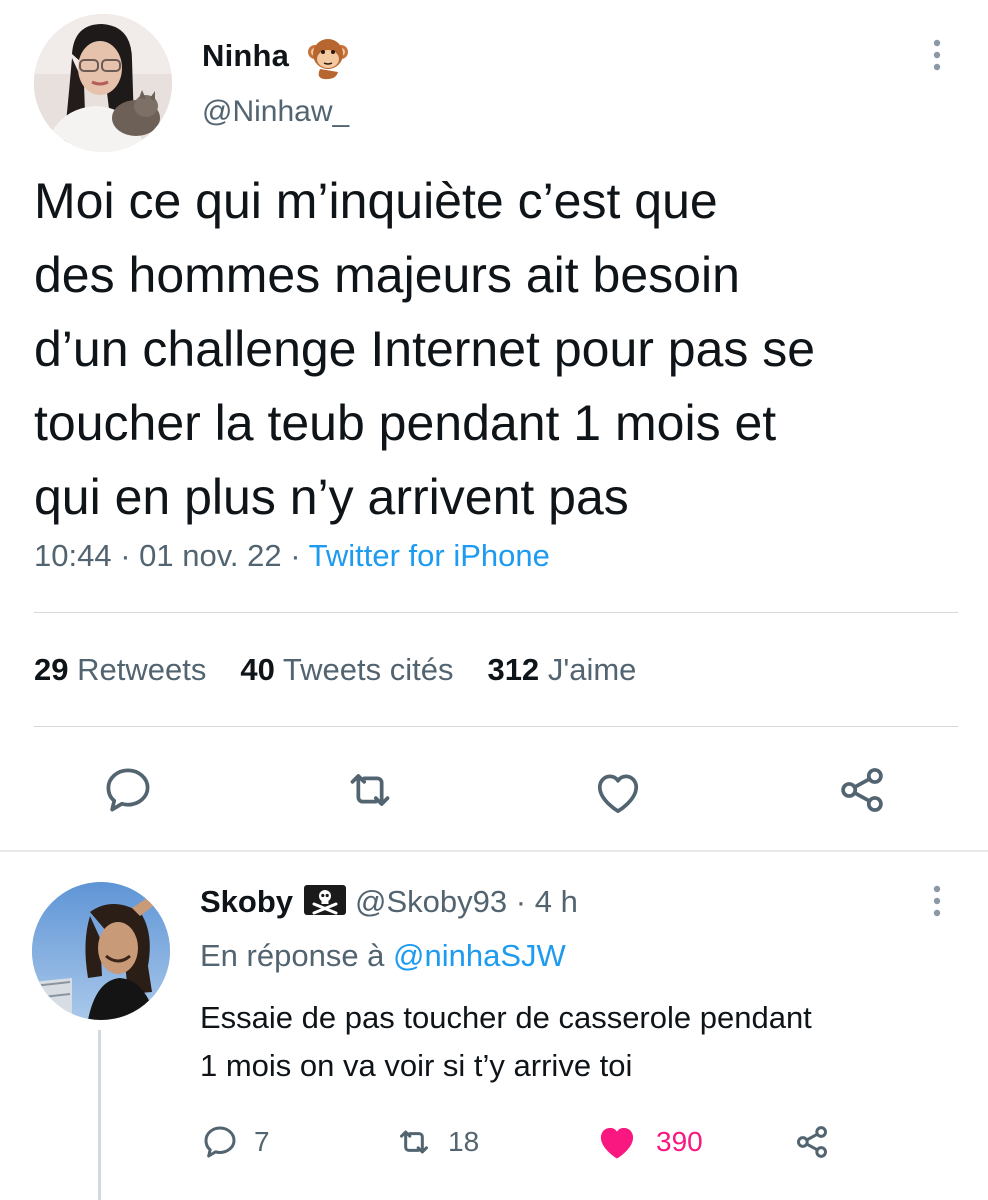  What do you see at coordinates (431, 901) in the screenshot?
I see `reply-author-handle: @Skoby93` at bounding box center [431, 901].